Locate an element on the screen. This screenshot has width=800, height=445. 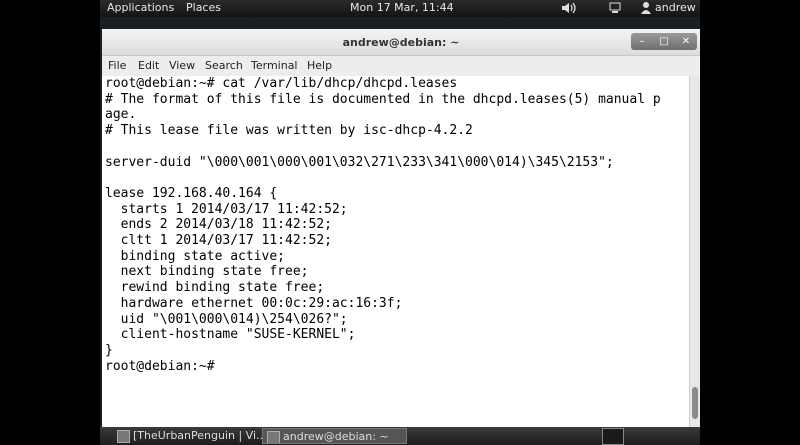
menu-view: View is located at coordinates (182, 65).